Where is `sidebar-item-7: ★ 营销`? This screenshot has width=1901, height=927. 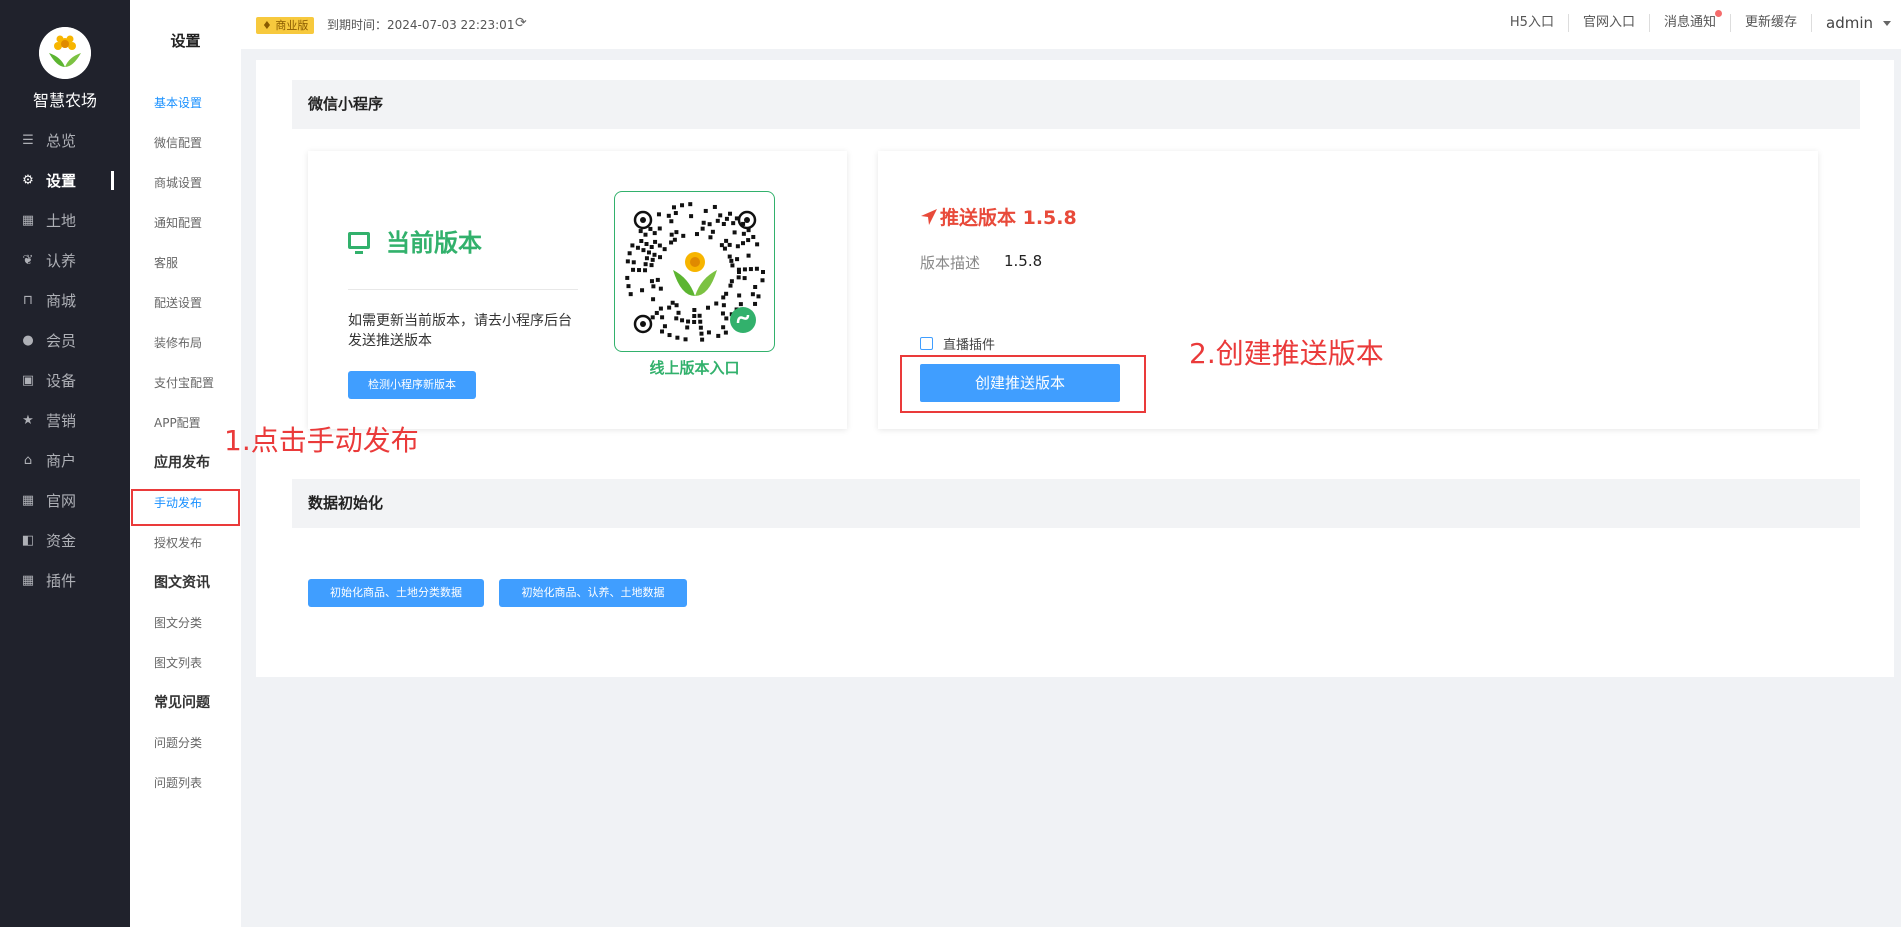
sidebar-item-7: ★ 营销 is located at coordinates (65, 420).